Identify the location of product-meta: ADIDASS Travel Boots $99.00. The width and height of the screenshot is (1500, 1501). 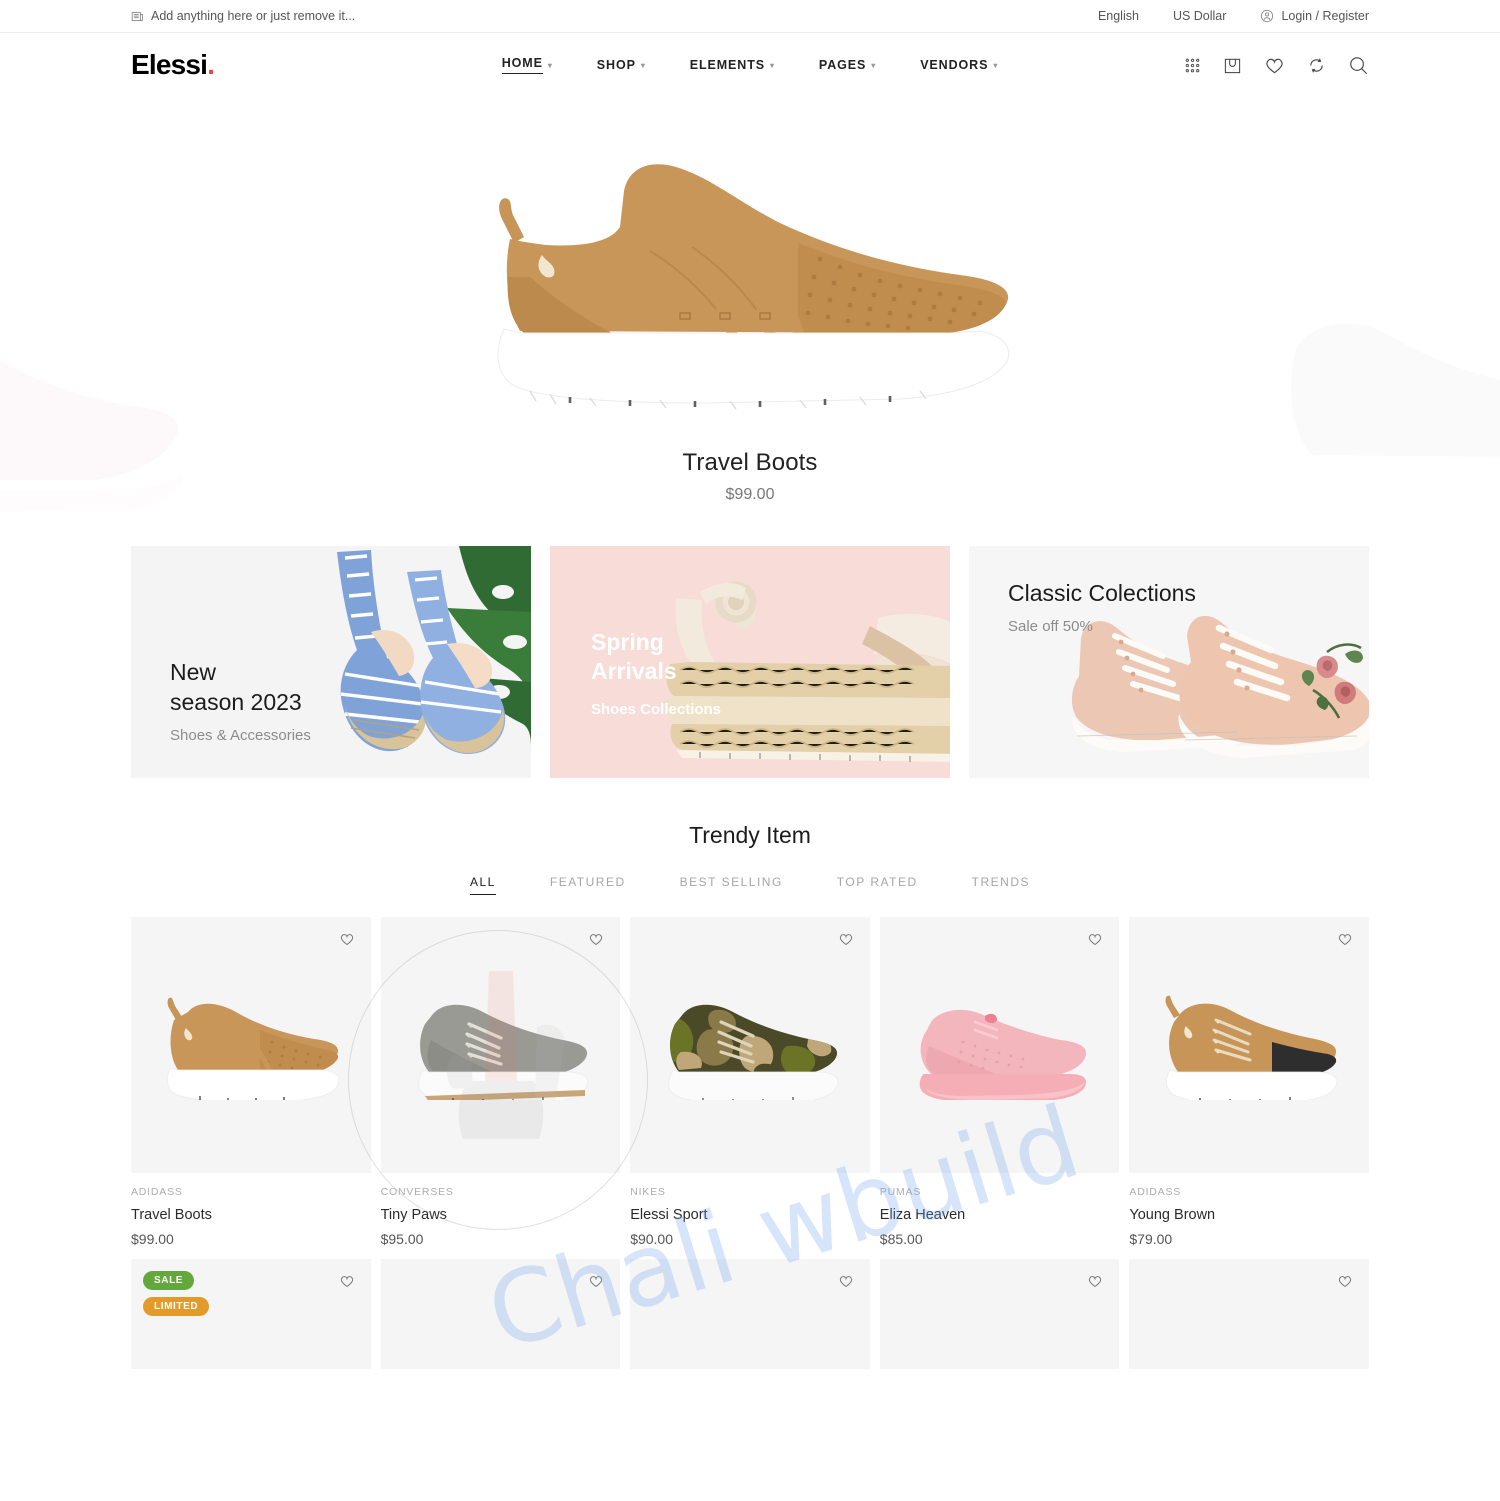
(251, 1210).